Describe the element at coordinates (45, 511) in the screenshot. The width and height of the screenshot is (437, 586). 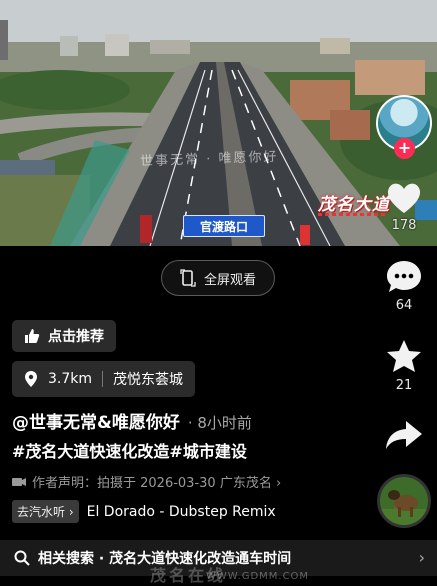
I see `music-app-tag: 去汽水听 ›` at that location.